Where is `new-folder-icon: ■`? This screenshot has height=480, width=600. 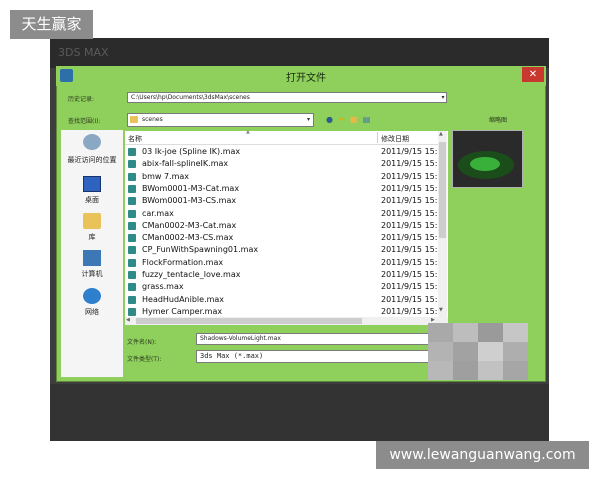
new-folder-icon: ■ is located at coordinates (353, 119).